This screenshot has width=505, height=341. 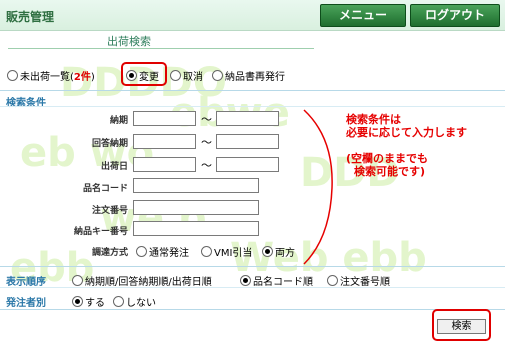 What do you see at coordinates (247, 118) in the screenshot?
I see `delivery-date-to-input` at bounding box center [247, 118].